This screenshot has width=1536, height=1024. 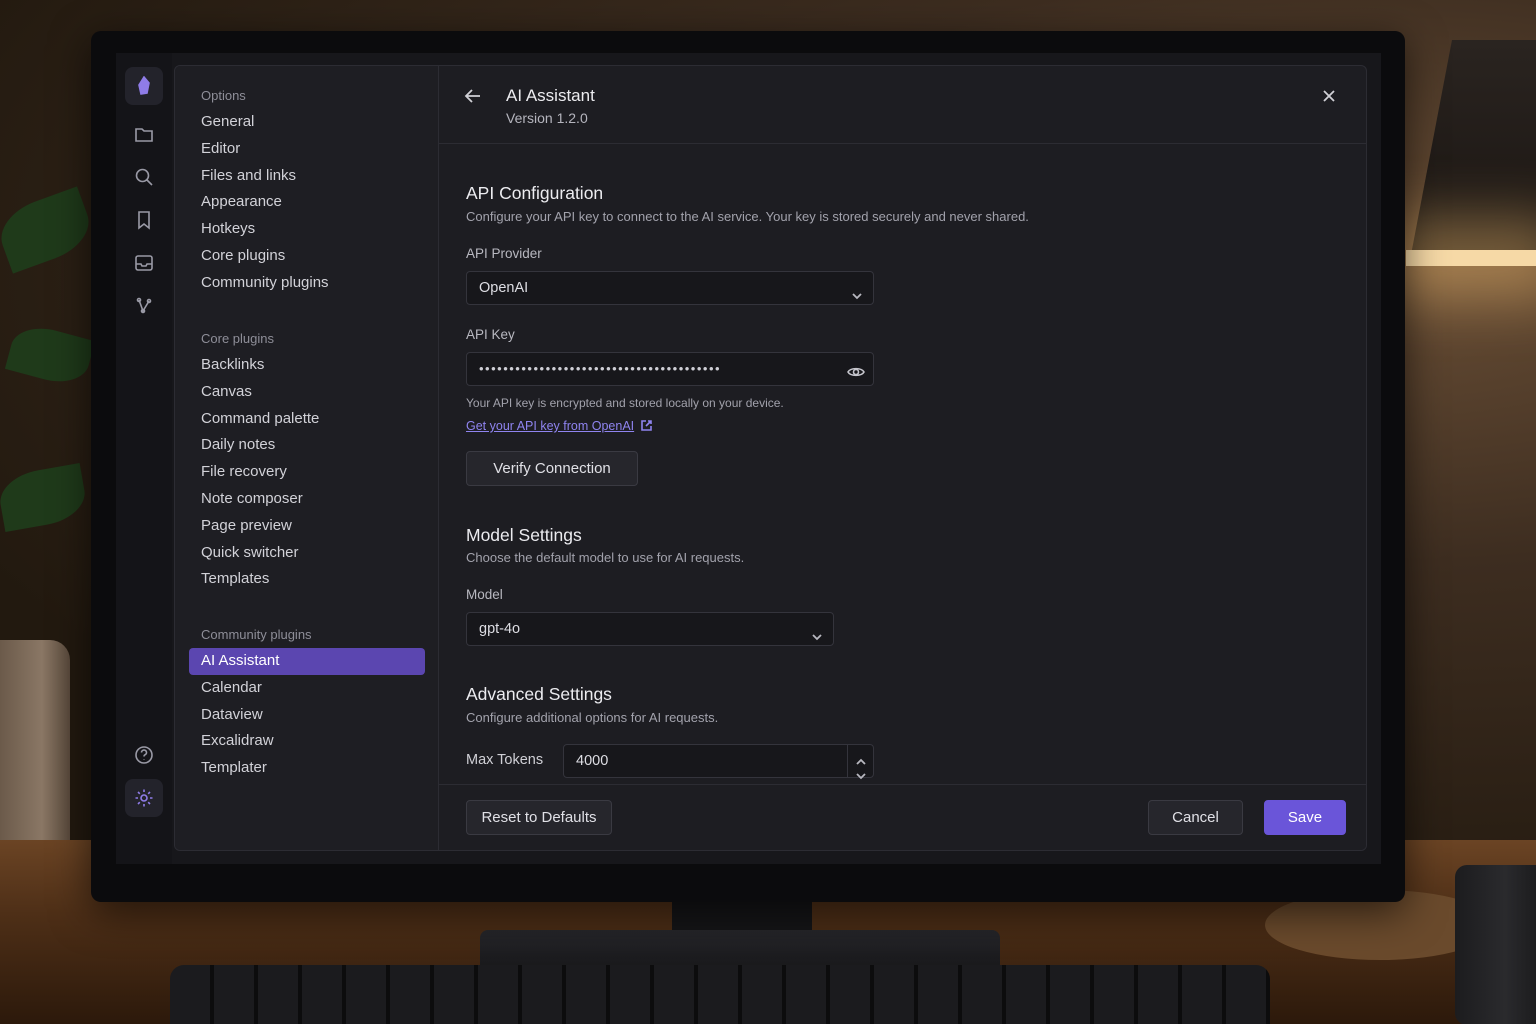 I want to click on nav-item-backlinks: Backlinks, so click(x=307, y=365).